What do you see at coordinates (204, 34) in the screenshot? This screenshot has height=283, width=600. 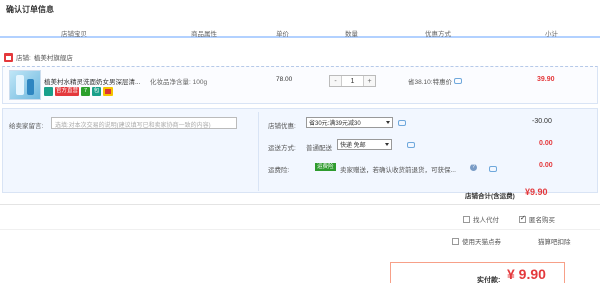 I see `col-attributes: 商品属性` at bounding box center [204, 34].